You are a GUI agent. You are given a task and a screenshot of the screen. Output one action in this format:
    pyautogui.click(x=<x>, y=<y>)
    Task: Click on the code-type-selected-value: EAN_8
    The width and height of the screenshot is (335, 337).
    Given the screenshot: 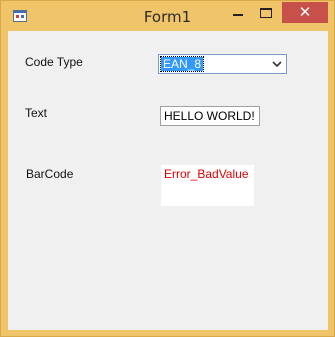 What is the action you would take?
    pyautogui.click(x=182, y=64)
    